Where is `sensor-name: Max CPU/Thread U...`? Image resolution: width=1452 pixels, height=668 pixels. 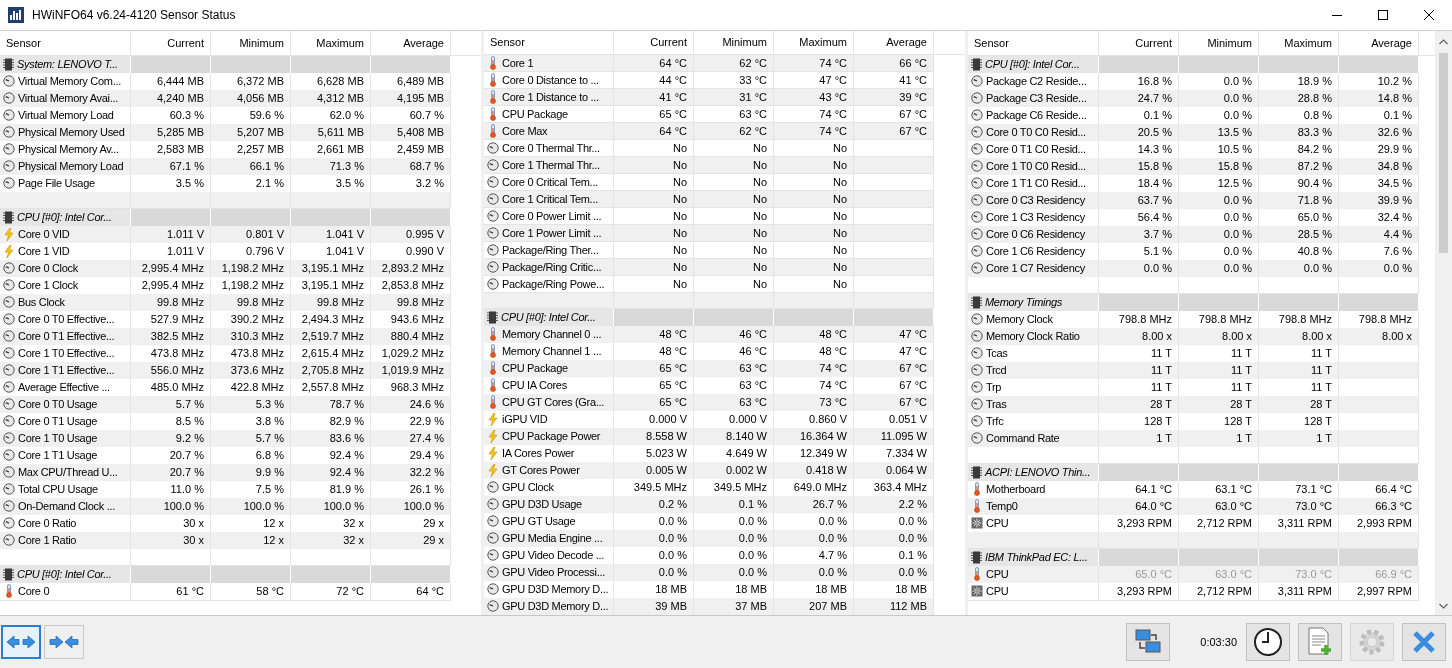
sensor-name: Max CPU/Thread U... is located at coordinates (68, 472).